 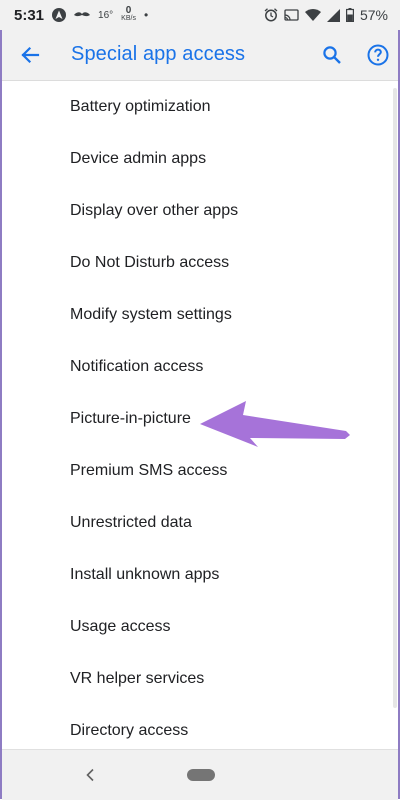 I want to click on search-button, so click(x=332, y=55).